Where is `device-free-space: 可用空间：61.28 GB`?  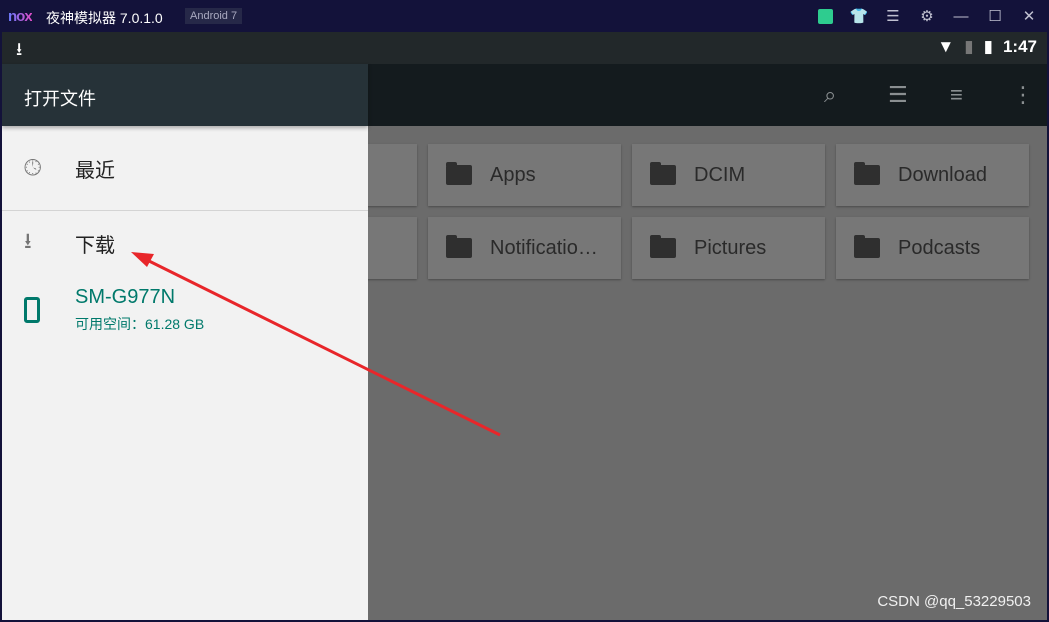
device-free-space: 可用空间：61.28 GB is located at coordinates (140, 324).